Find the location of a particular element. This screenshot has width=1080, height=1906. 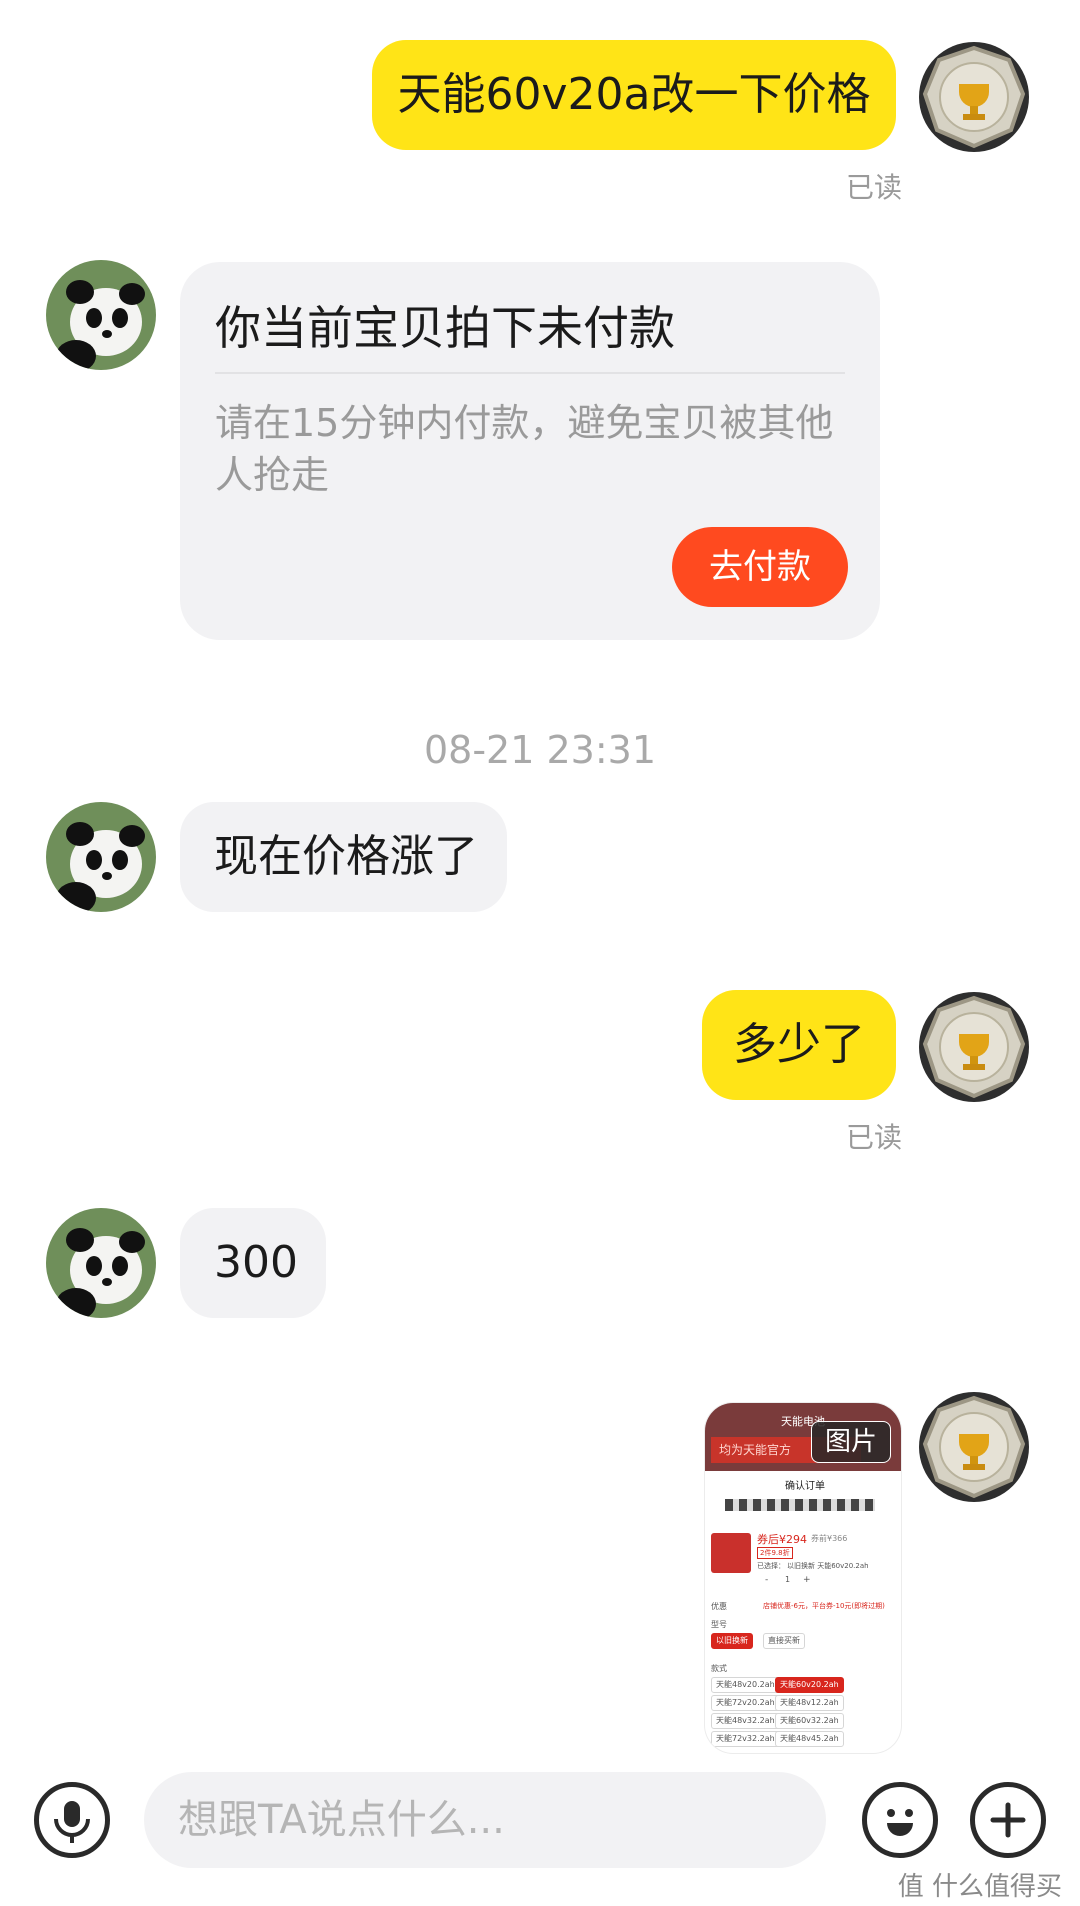

thumb-discount-value: 店铺优惠-6元，平台券-10元(即将过期) is located at coordinates (824, 1606).